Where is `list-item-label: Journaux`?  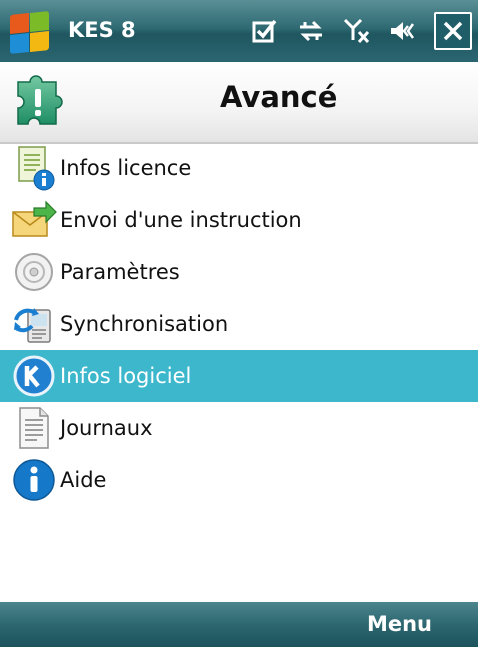
list-item-label: Journaux is located at coordinates (106, 428).